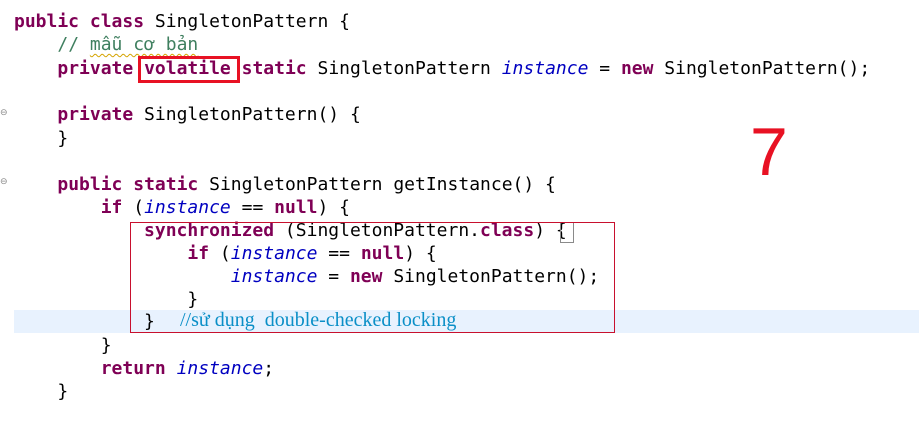 This screenshot has height=426, width=919. I want to click on annotation-number: 7, so click(769, 152).